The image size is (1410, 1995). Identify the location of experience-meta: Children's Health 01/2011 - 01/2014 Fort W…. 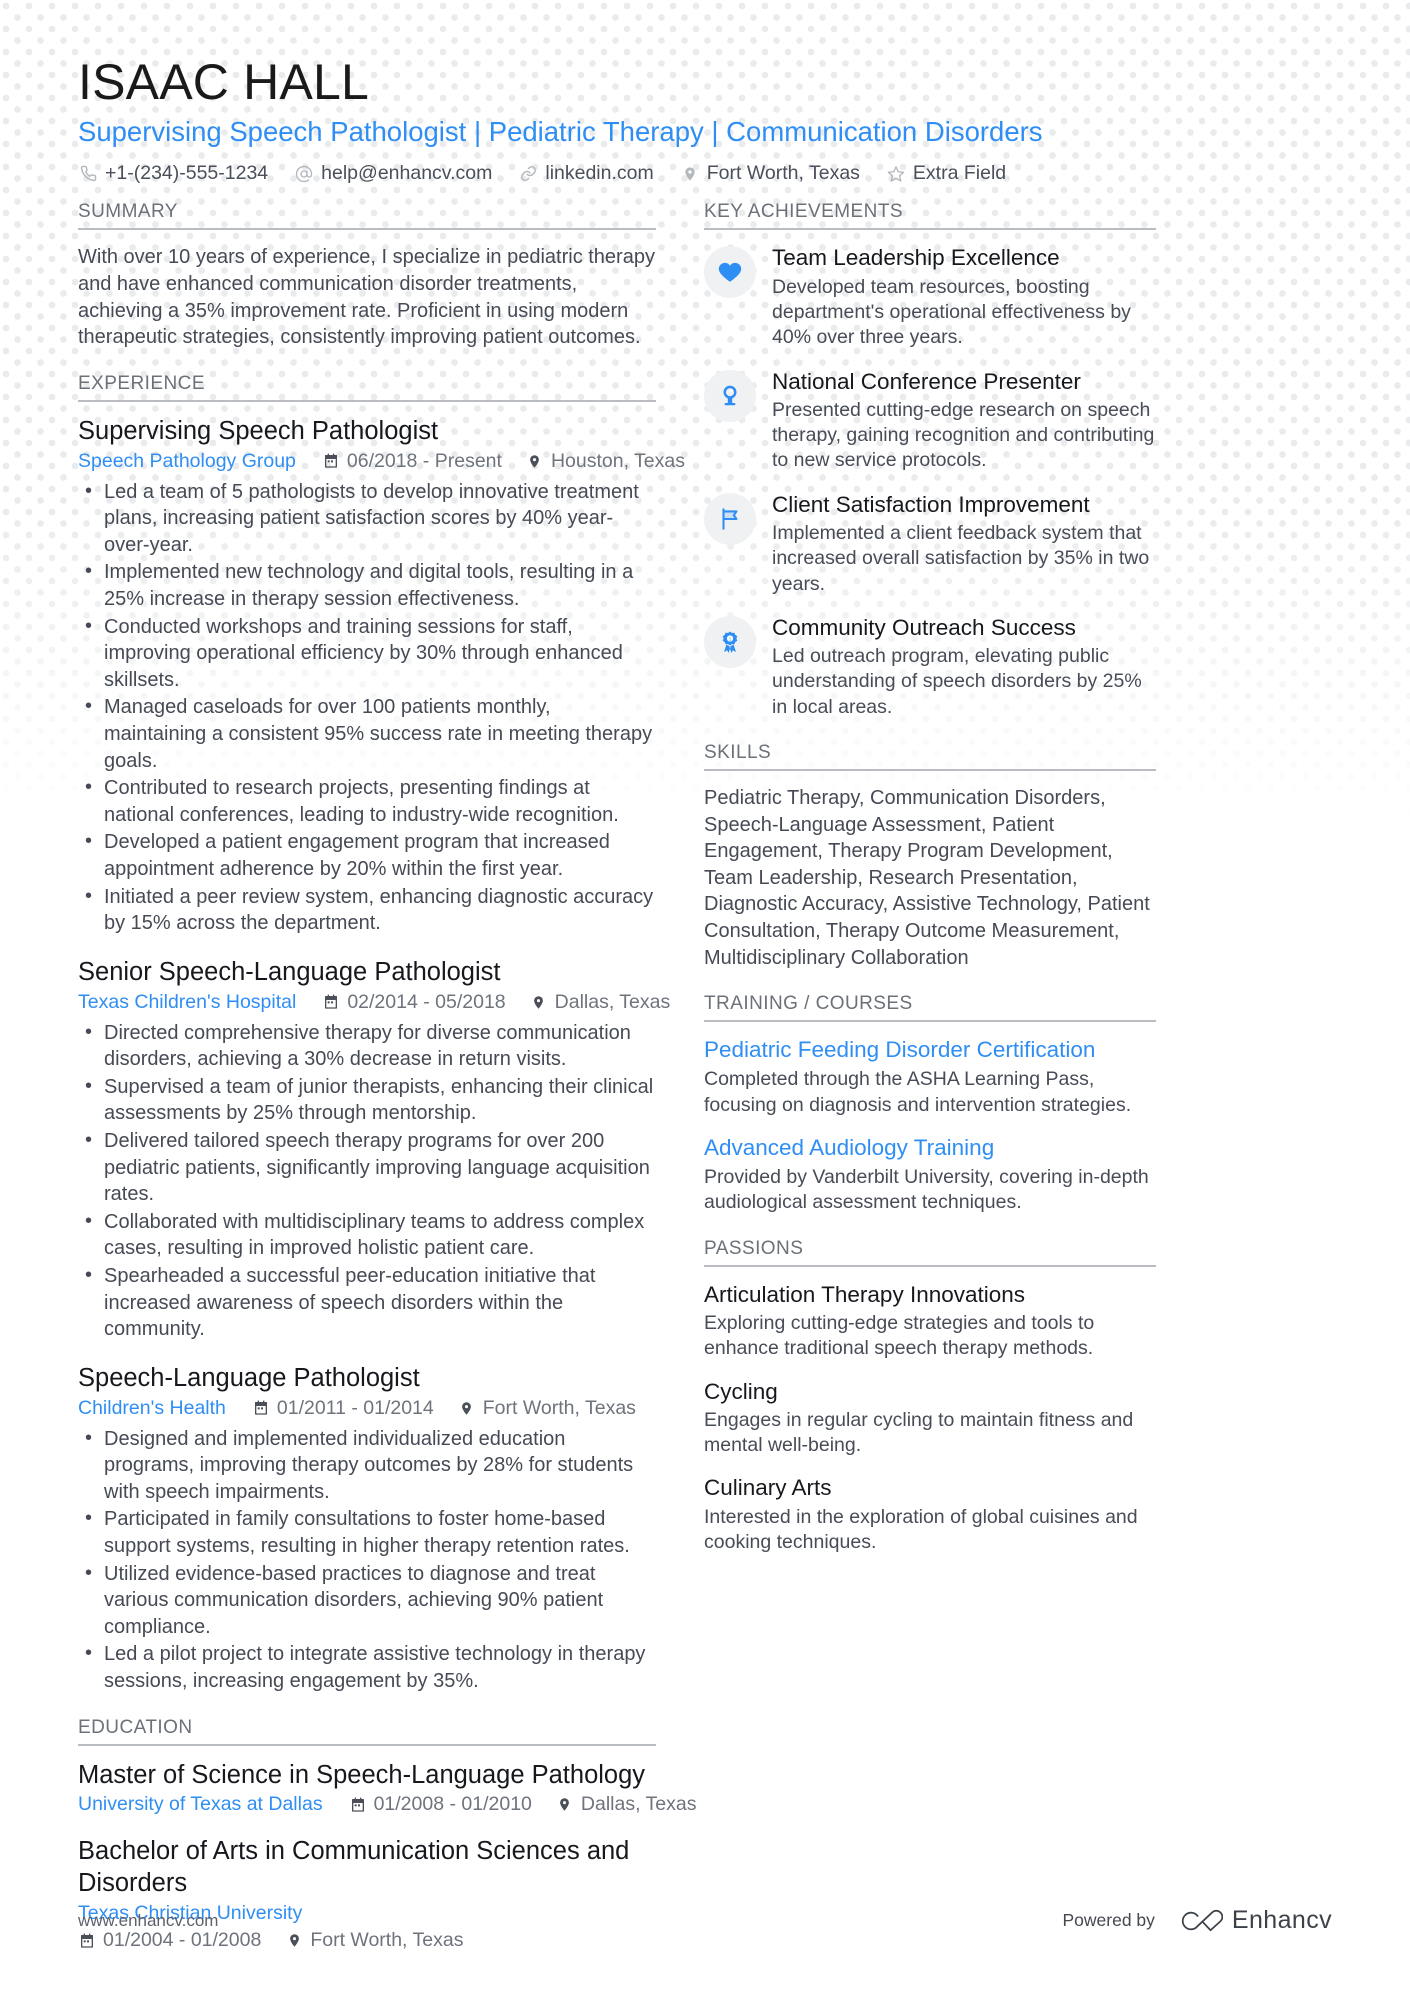
(367, 1408).